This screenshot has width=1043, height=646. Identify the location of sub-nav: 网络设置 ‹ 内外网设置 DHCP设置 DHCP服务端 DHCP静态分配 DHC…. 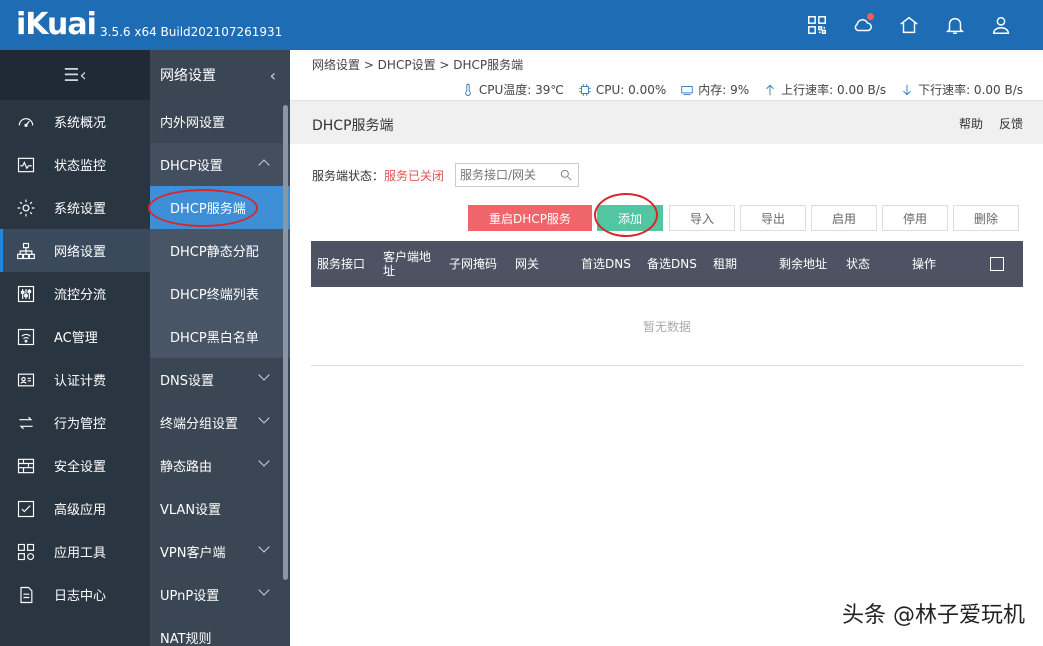
(220, 348).